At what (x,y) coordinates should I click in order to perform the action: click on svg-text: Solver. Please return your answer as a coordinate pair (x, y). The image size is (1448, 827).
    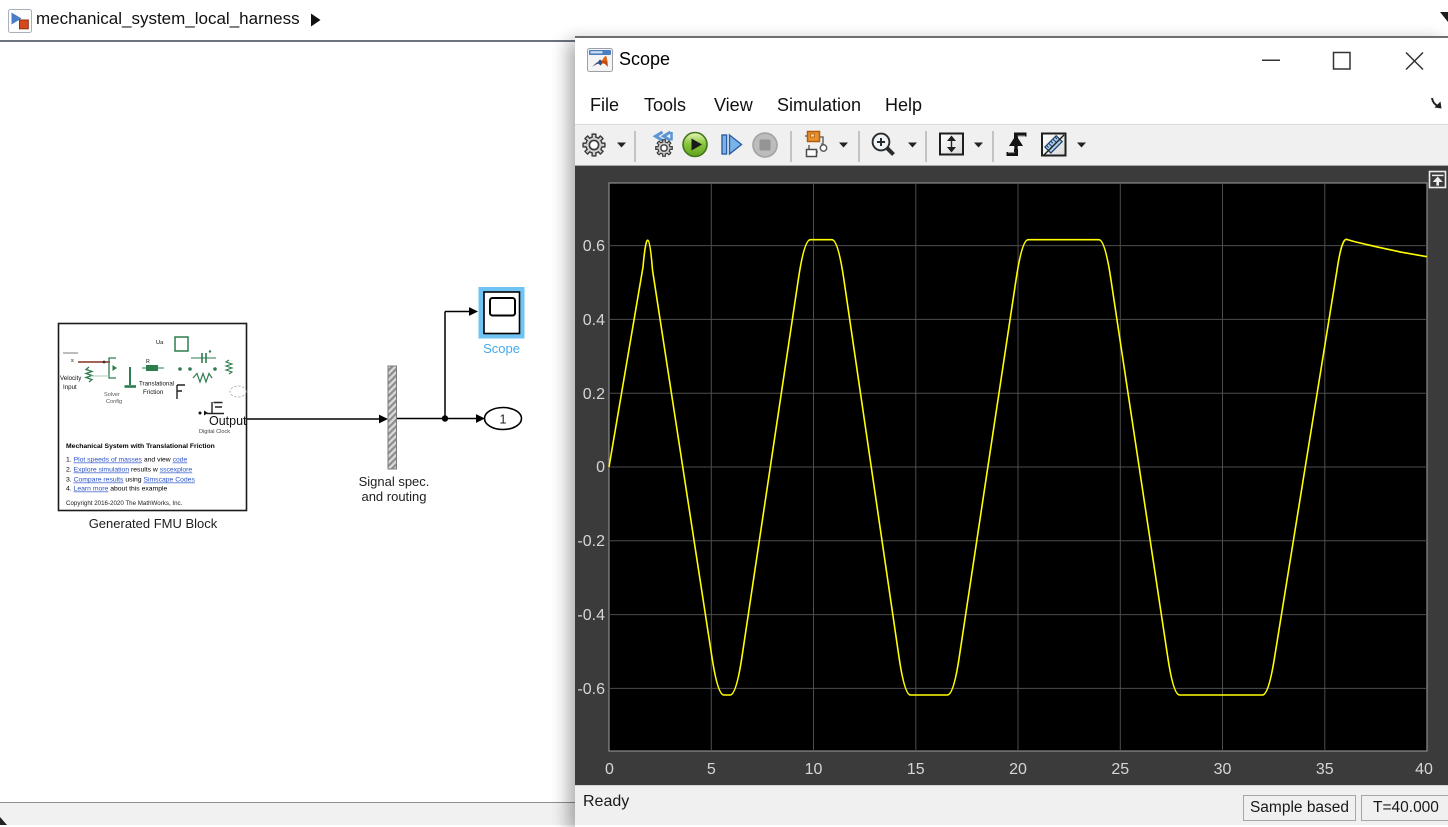
    Looking at the image, I should click on (112, 395).